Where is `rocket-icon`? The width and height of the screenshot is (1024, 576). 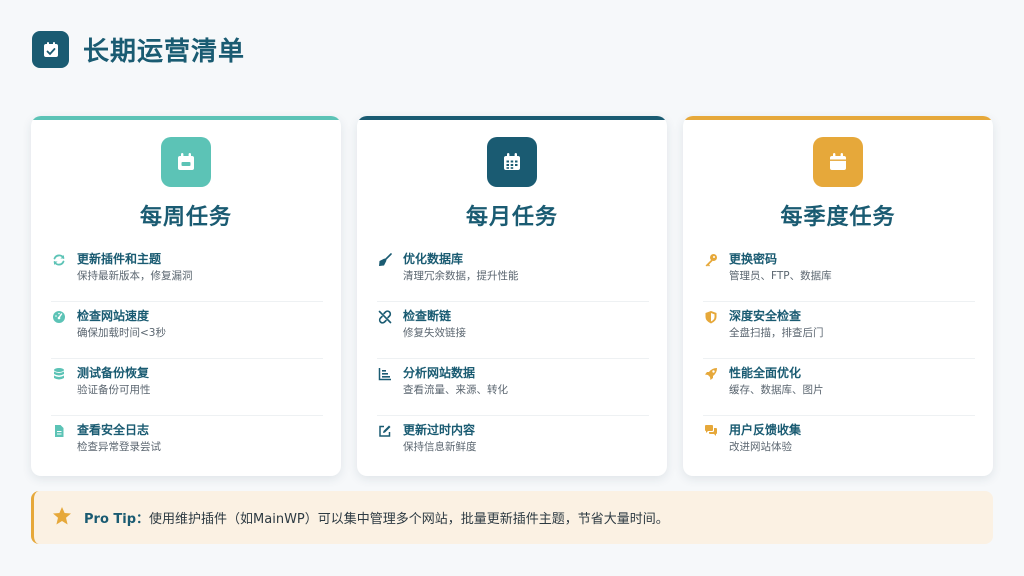
rocket-icon is located at coordinates (711, 374).